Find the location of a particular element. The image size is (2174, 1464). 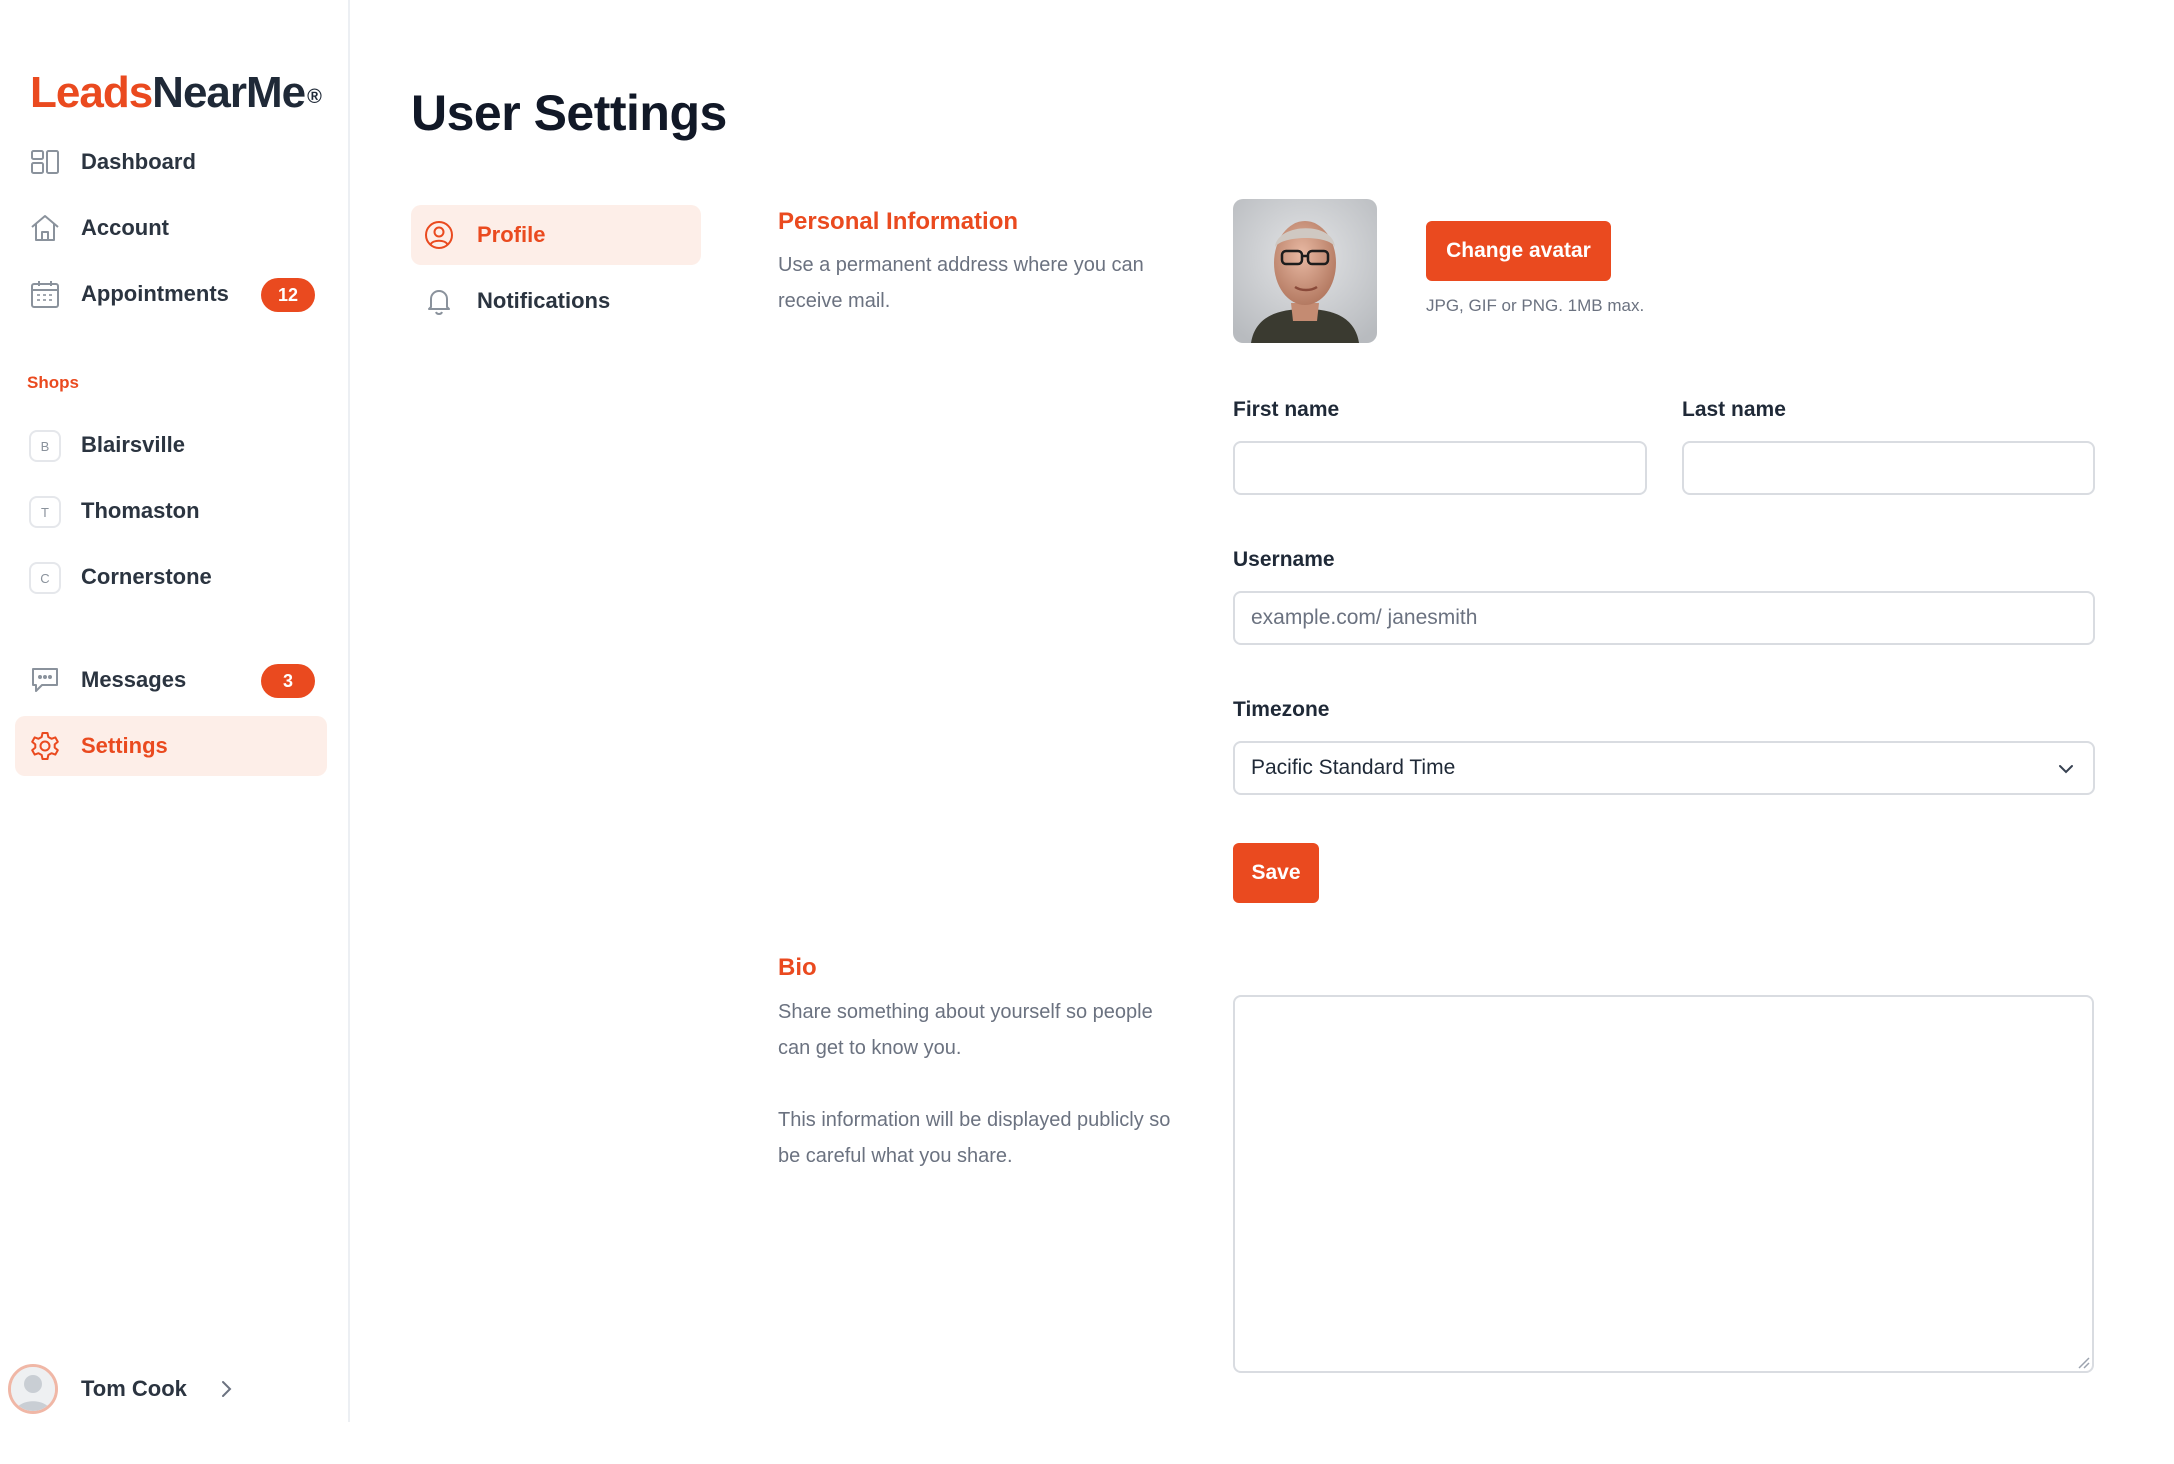

dashboard-icon is located at coordinates (45, 162).